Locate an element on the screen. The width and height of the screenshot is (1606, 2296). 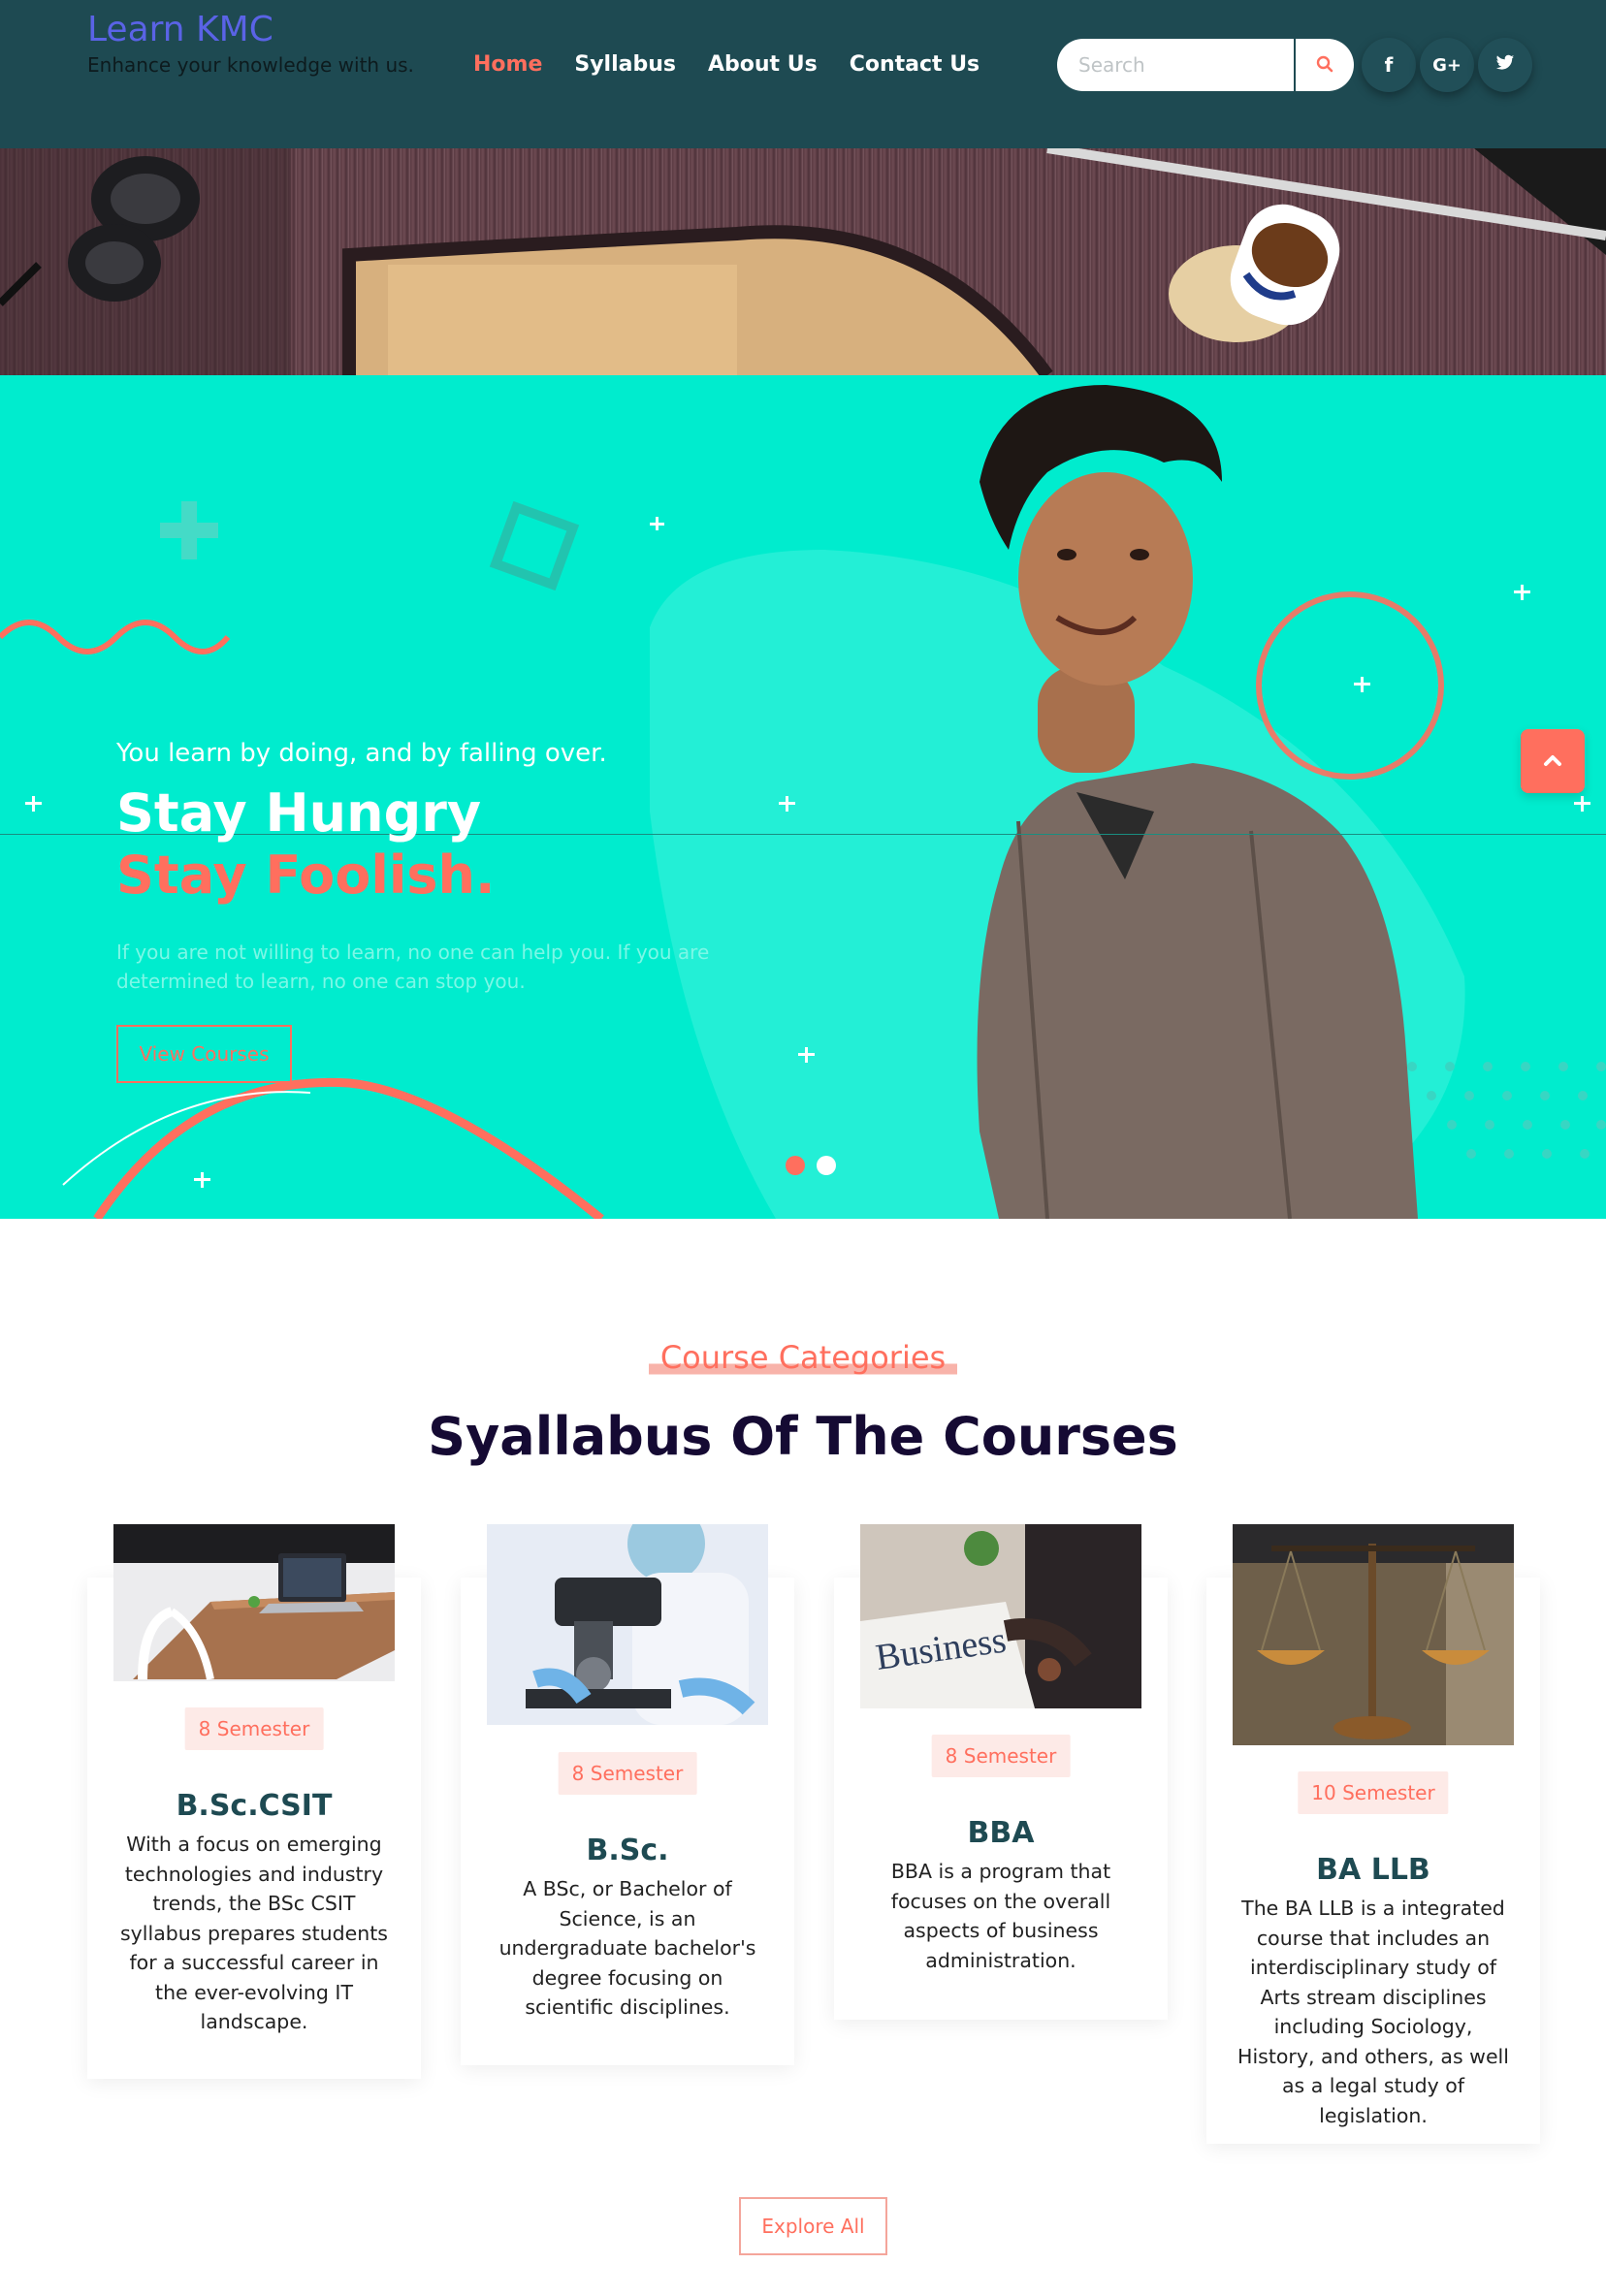
hero-heading-line1: Stay Hungry is located at coordinates (299, 813).